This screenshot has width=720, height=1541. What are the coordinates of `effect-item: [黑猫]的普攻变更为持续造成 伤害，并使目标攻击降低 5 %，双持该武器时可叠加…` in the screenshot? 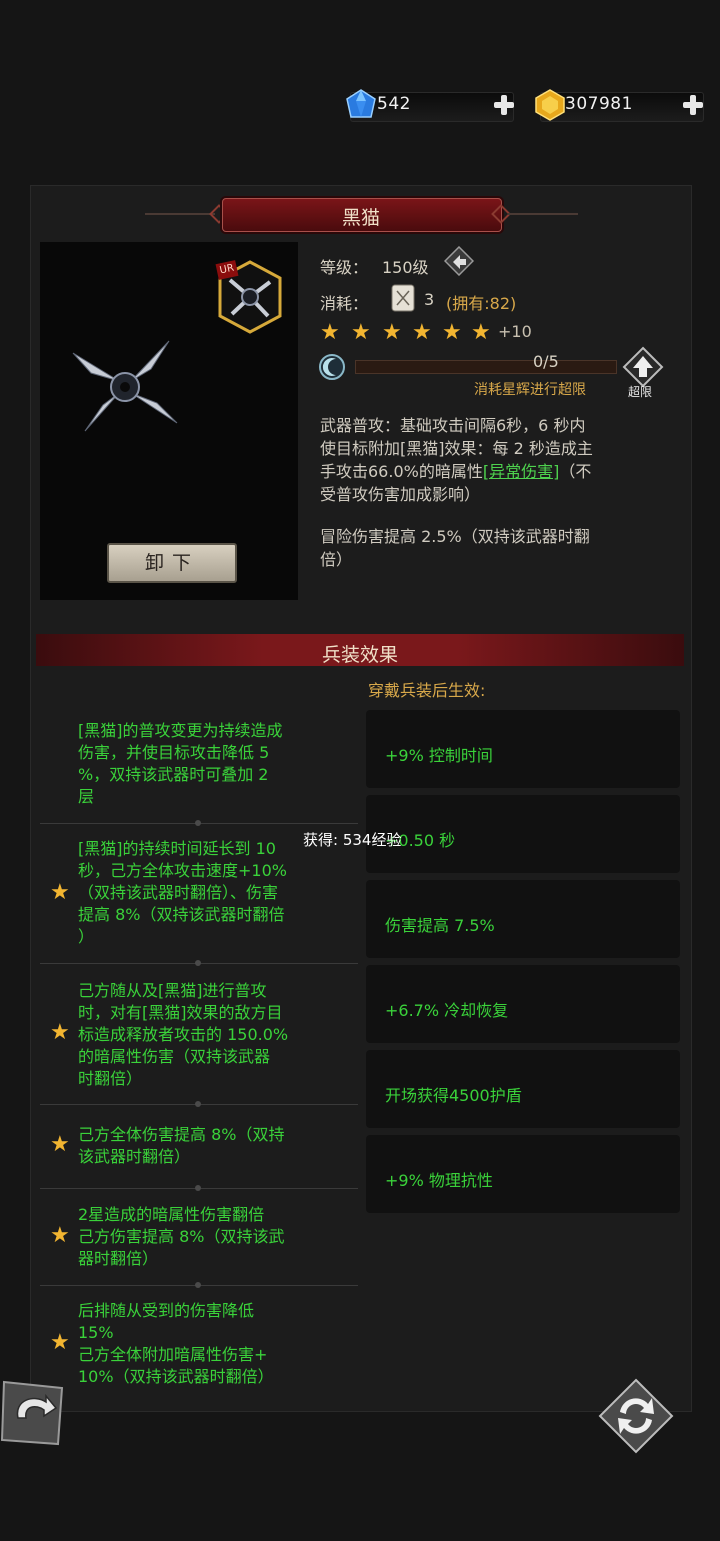 It's located at (216, 764).